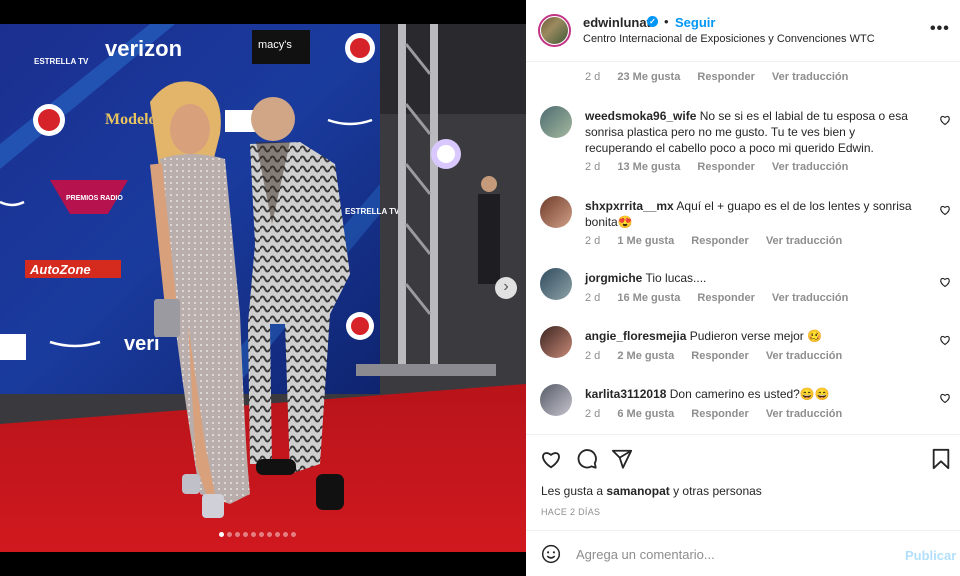 Image resolution: width=960 pixels, height=576 pixels. Describe the element at coordinates (635, 336) in the screenshot. I see `commenter-username: angie_floresmejia` at that location.